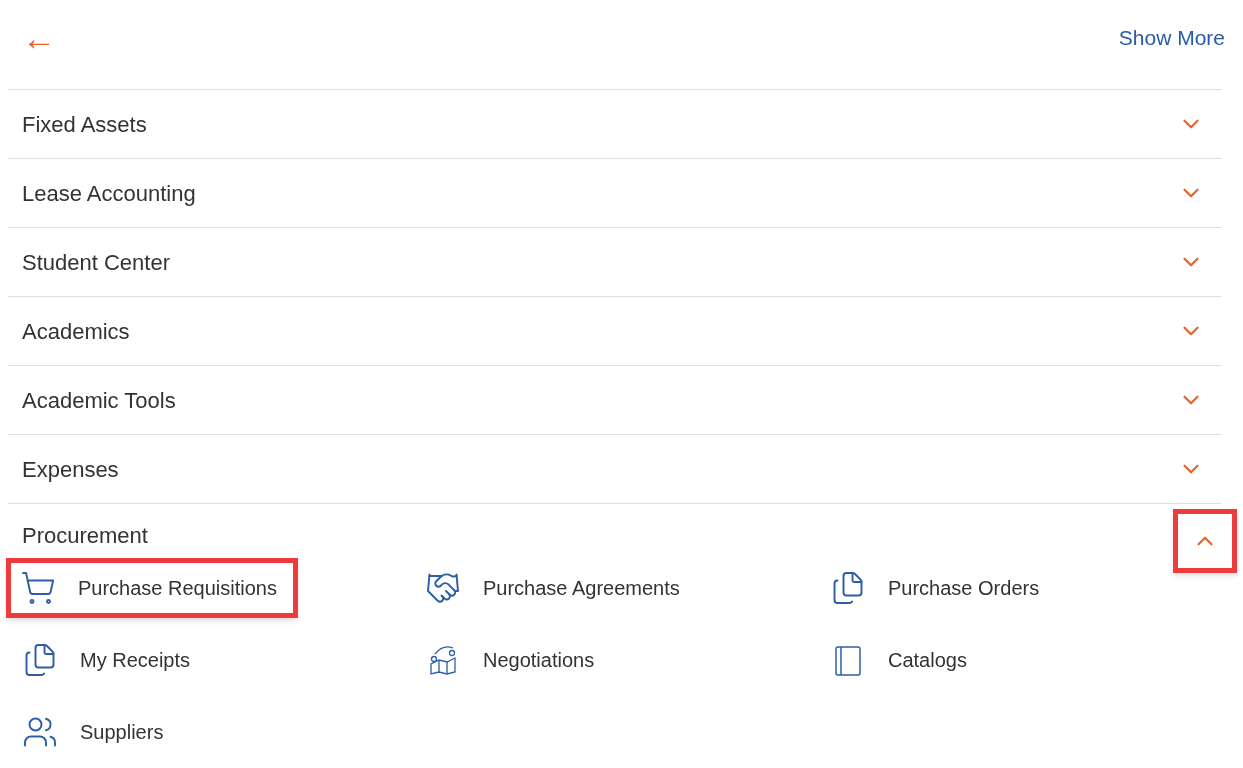 The image size is (1243, 768). Describe the element at coordinates (96, 262) in the screenshot. I see `section-title: Student Center` at that location.